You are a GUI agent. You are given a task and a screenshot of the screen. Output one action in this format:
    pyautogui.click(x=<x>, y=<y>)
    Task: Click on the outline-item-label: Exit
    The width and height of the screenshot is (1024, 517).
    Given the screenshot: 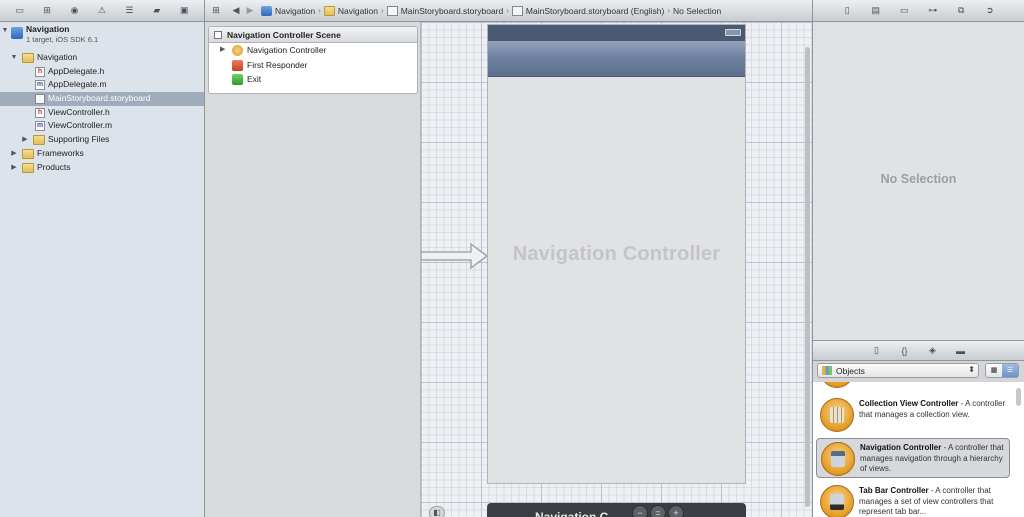 What is the action you would take?
    pyautogui.click(x=254, y=79)
    